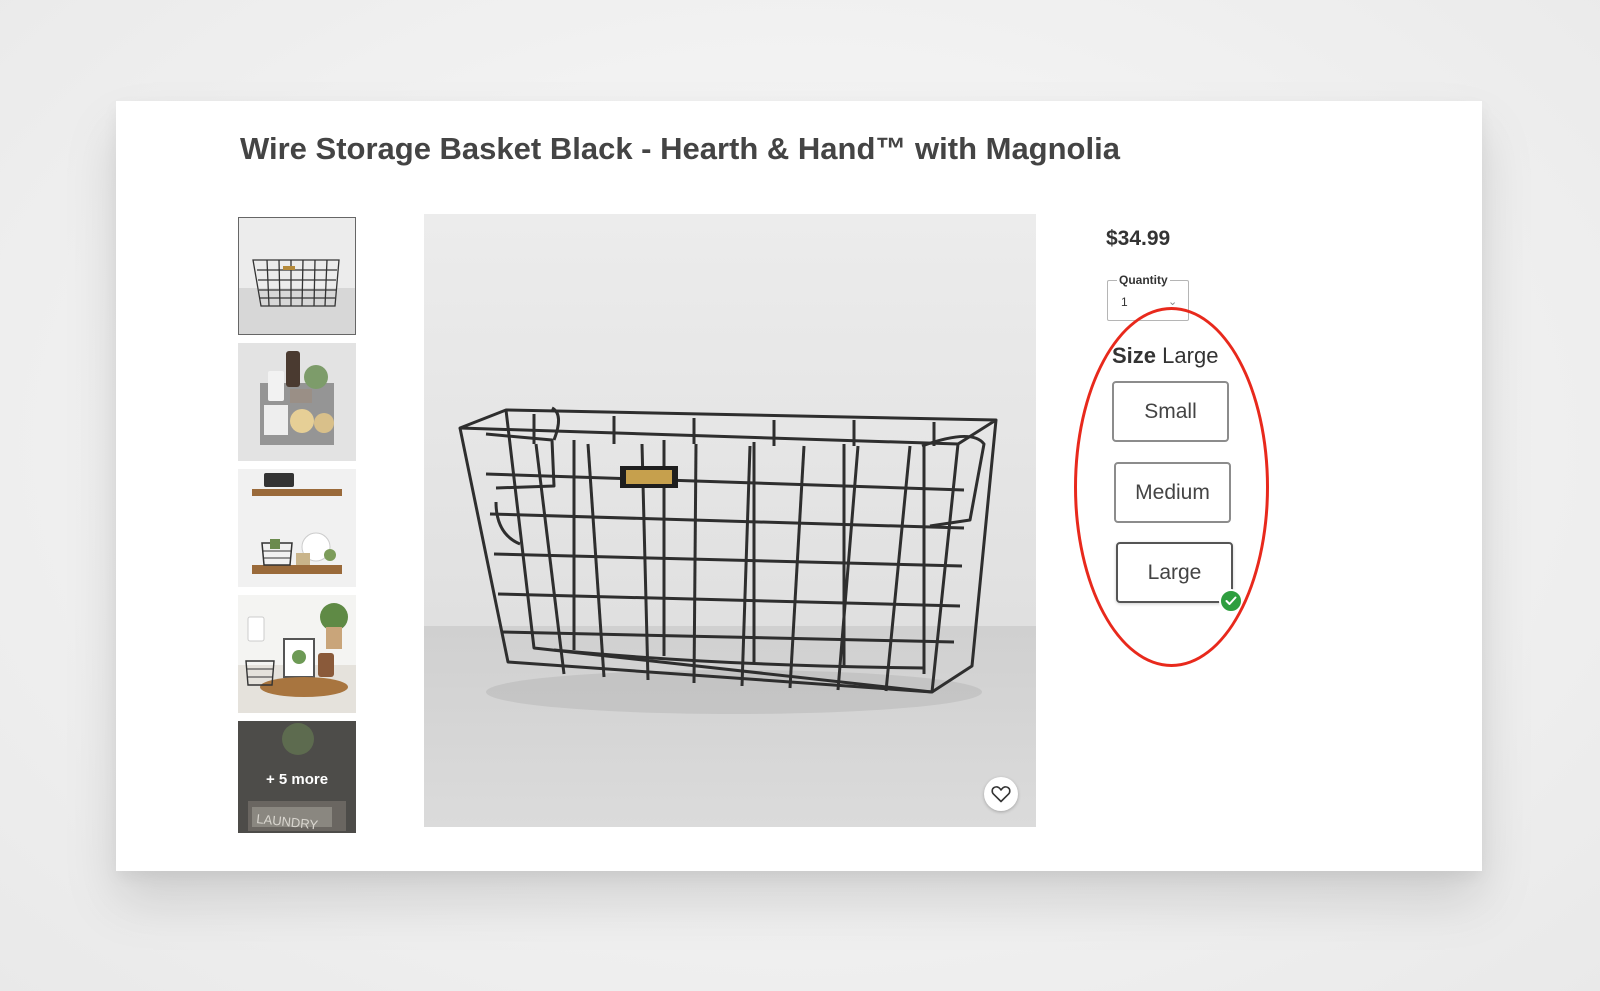 This screenshot has width=1600, height=991. I want to click on toiletries-thumbnail-image, so click(297, 402).